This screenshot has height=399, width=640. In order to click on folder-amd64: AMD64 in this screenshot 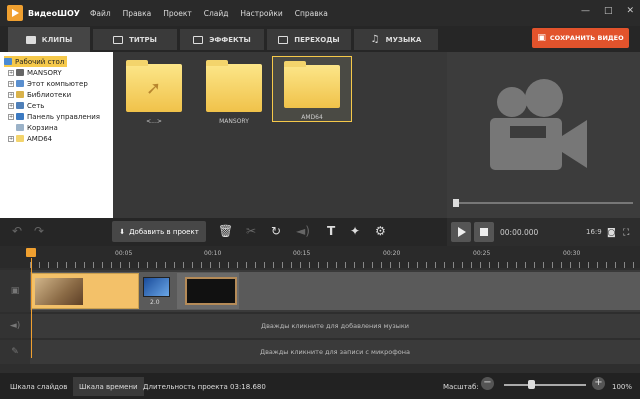, I will do `click(312, 89)`.